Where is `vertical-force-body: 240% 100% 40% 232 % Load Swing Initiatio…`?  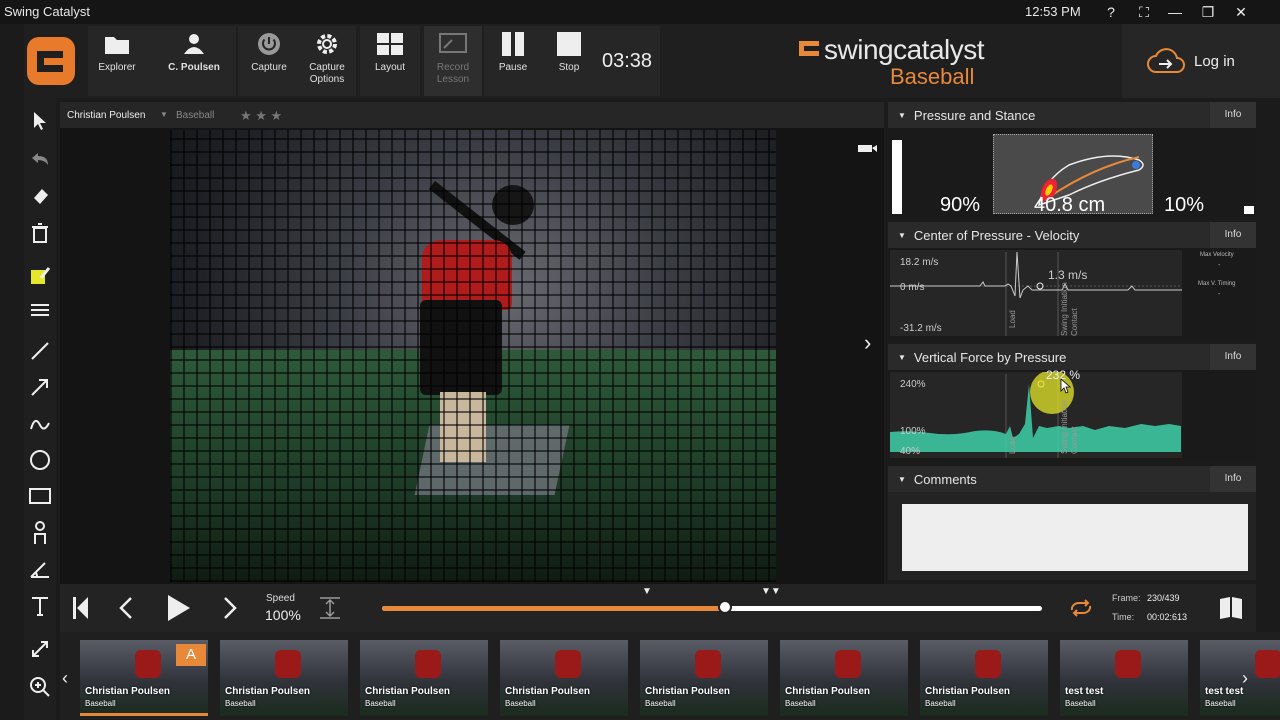
vertical-force-body: 240% 100% 40% 232 % Load Swing Initiatio… is located at coordinates (1072, 415).